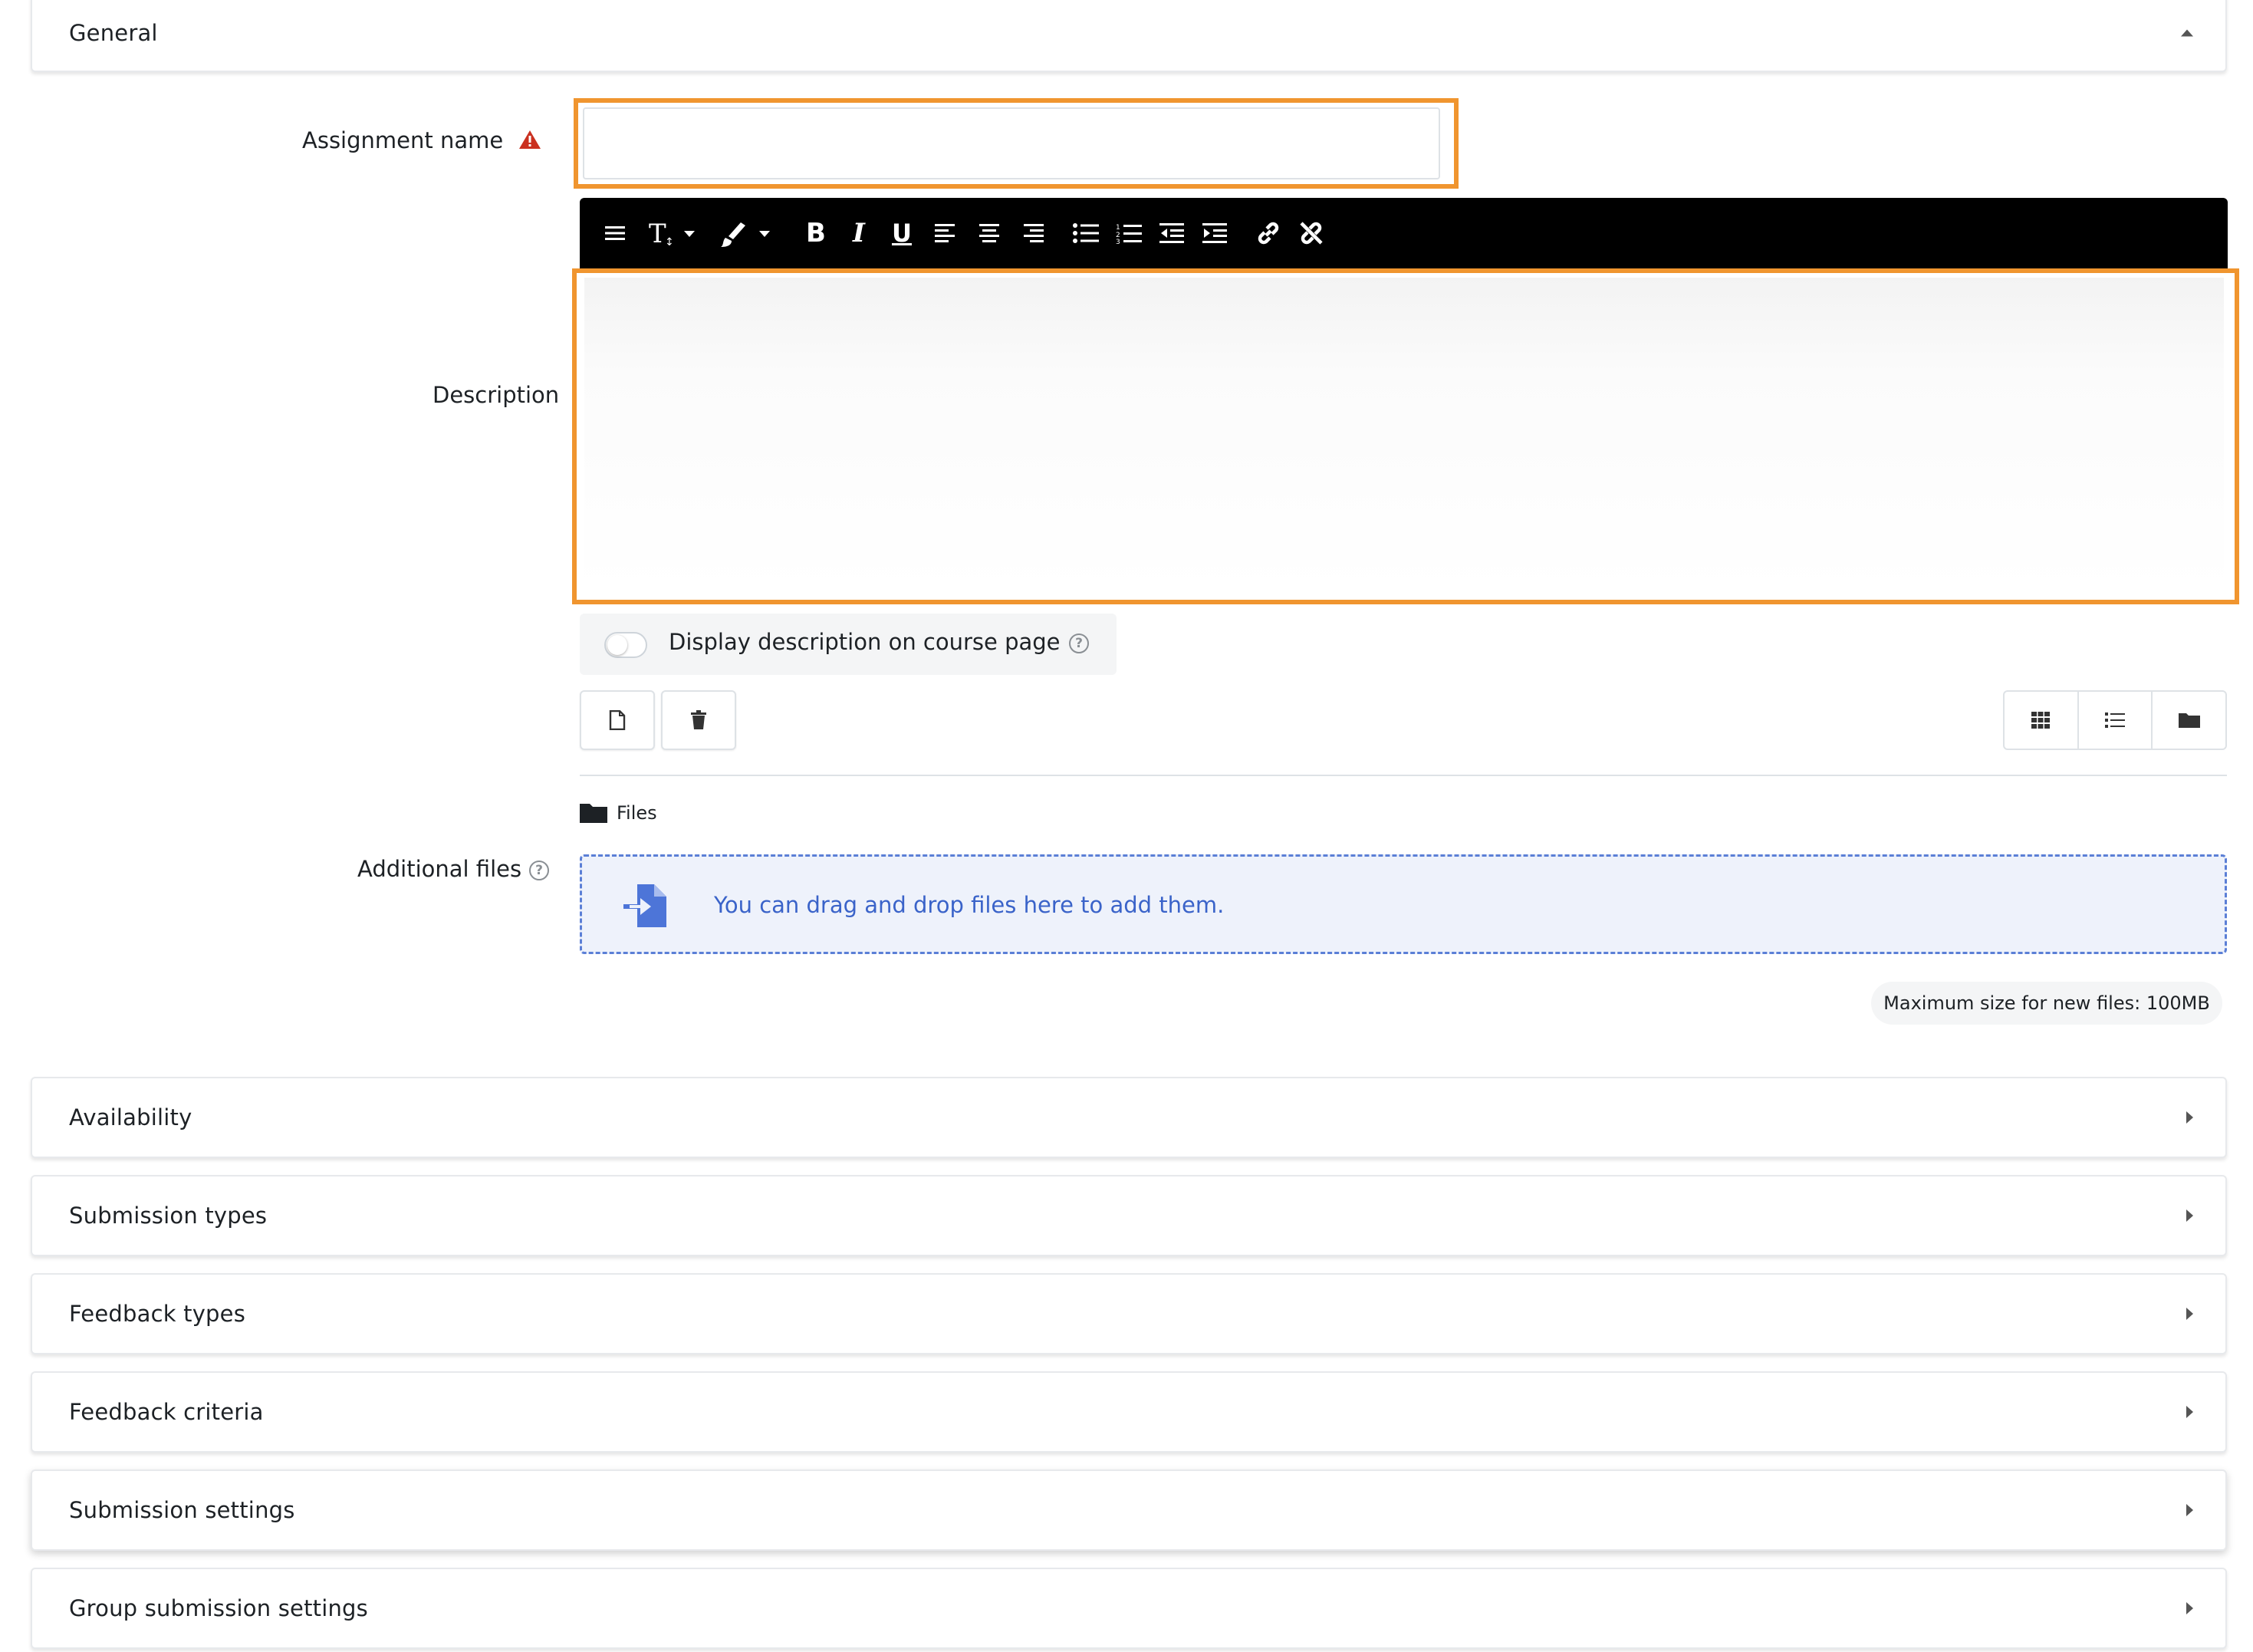 The image size is (2253, 1652). What do you see at coordinates (625, 645) in the screenshot?
I see `display-description-switch` at bounding box center [625, 645].